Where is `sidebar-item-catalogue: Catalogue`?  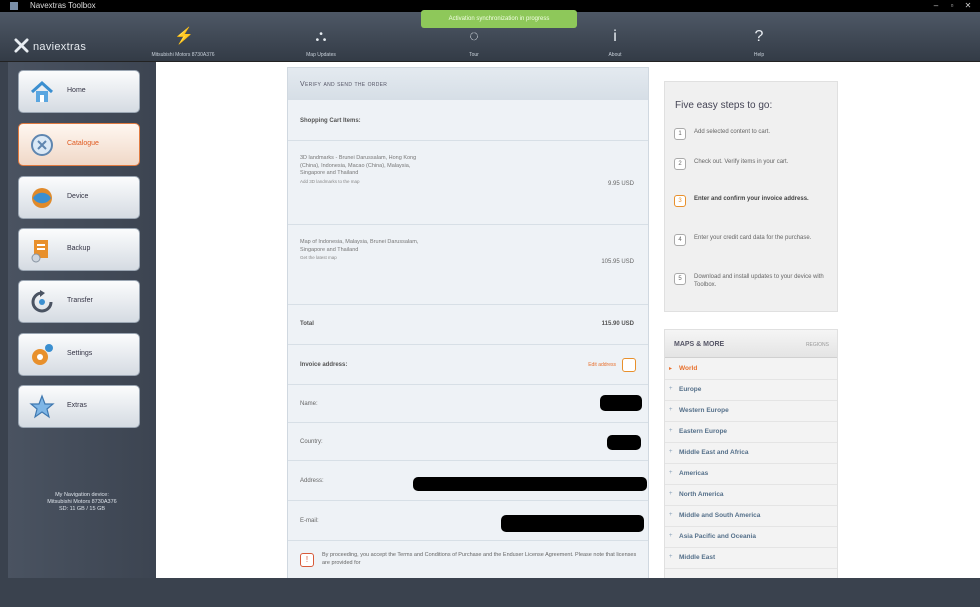
sidebar-item-catalogue: Catalogue is located at coordinates (79, 144).